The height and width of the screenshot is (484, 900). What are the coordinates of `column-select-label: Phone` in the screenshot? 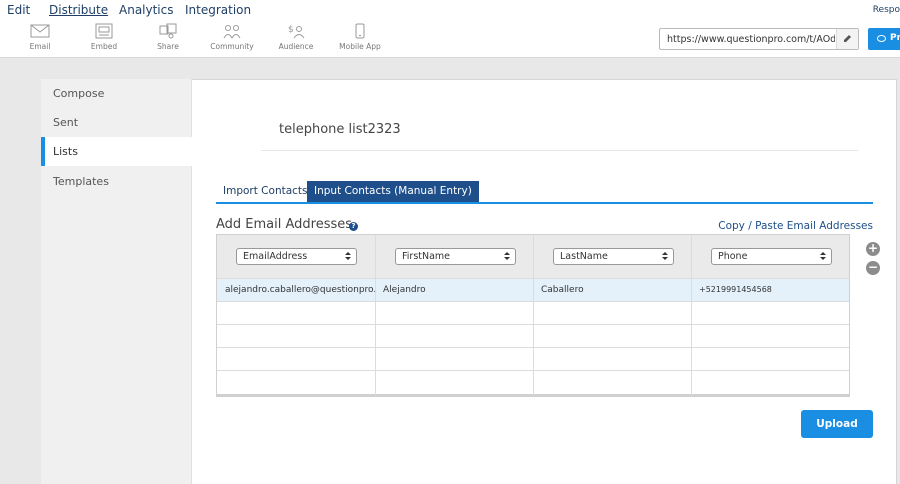 It's located at (733, 256).